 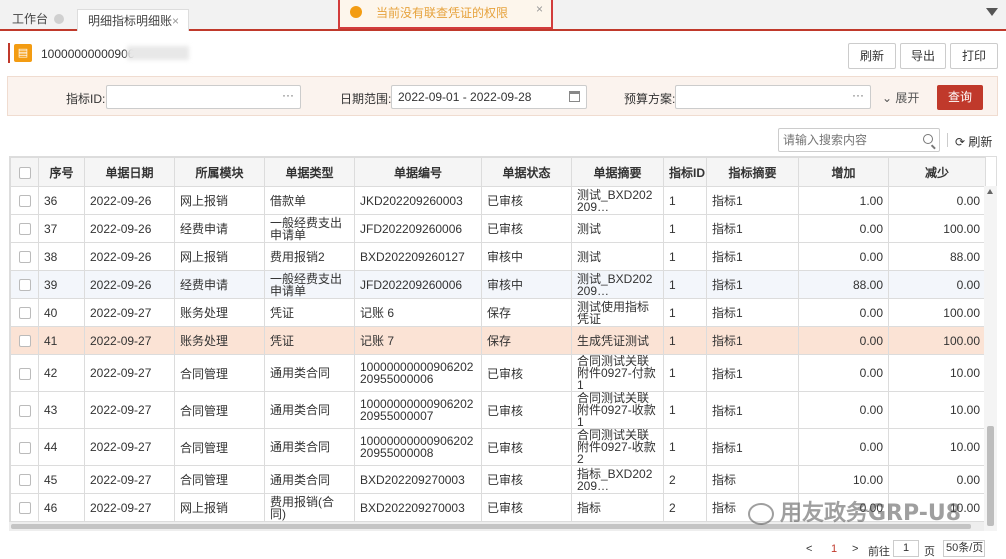 I want to click on select-all-checkbox, so click(x=24, y=172).